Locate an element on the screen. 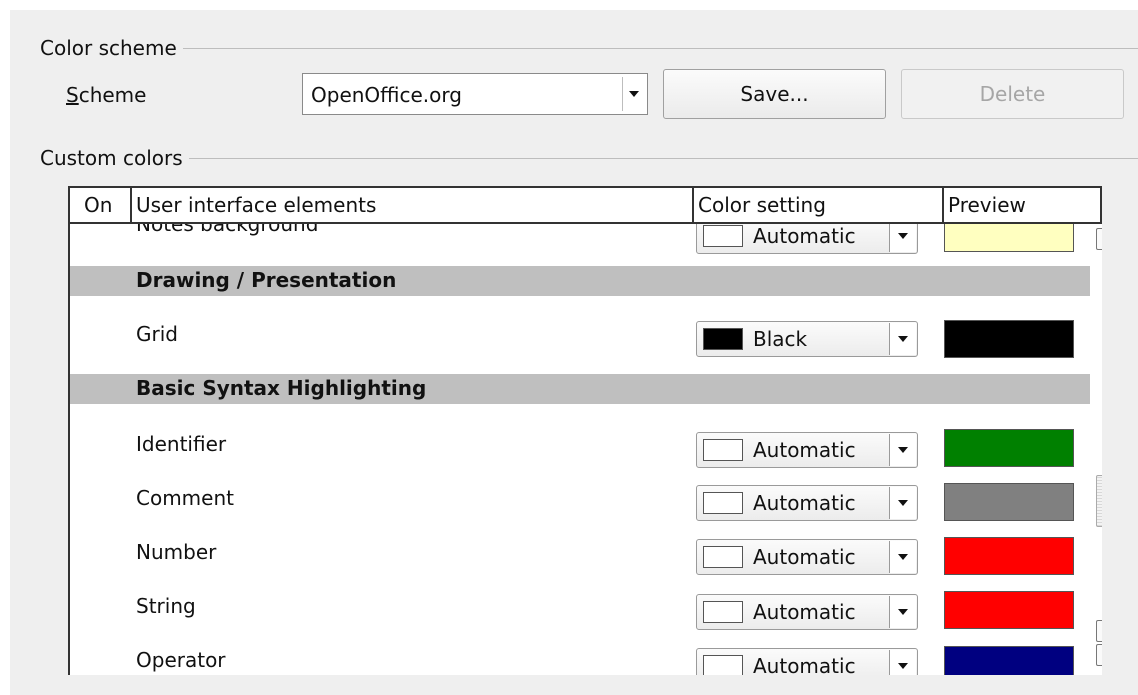 The height and width of the screenshot is (695, 1138). color-setting-operator: Automatic is located at coordinates (807, 661).